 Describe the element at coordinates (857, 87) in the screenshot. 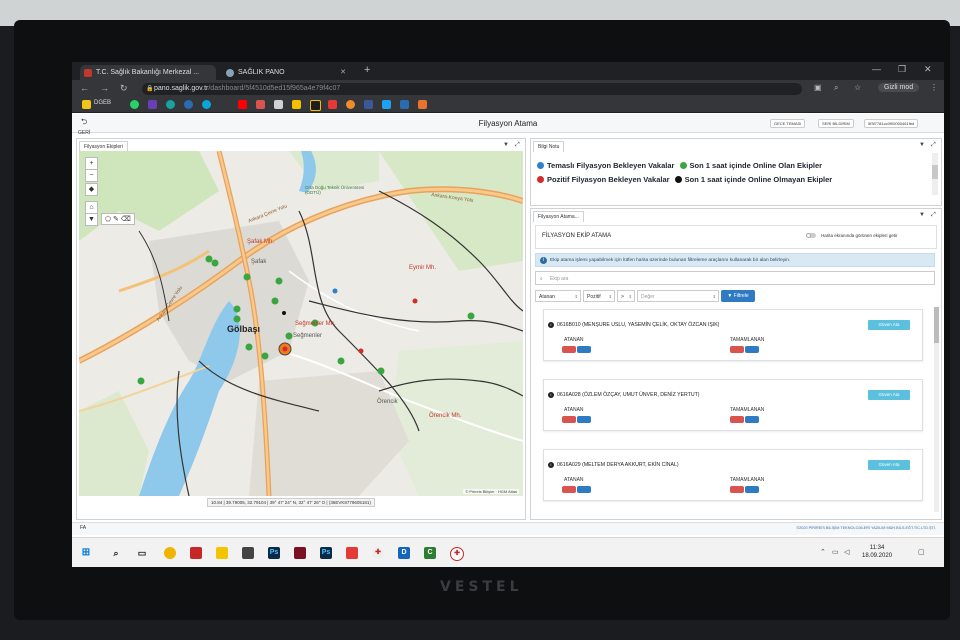

I see `star-icon: ☆` at that location.